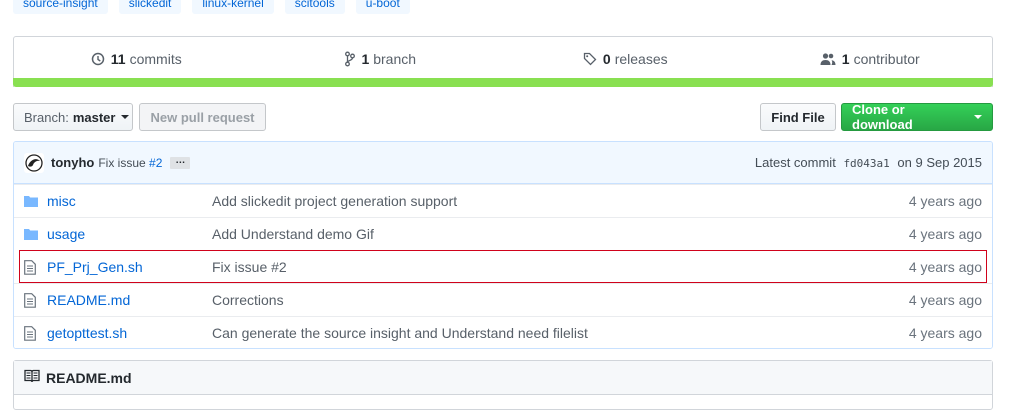 Image resolution: width=1026 pixels, height=410 pixels. I want to click on file-commit-message: Add slickedit project generation support, so click(560, 201).